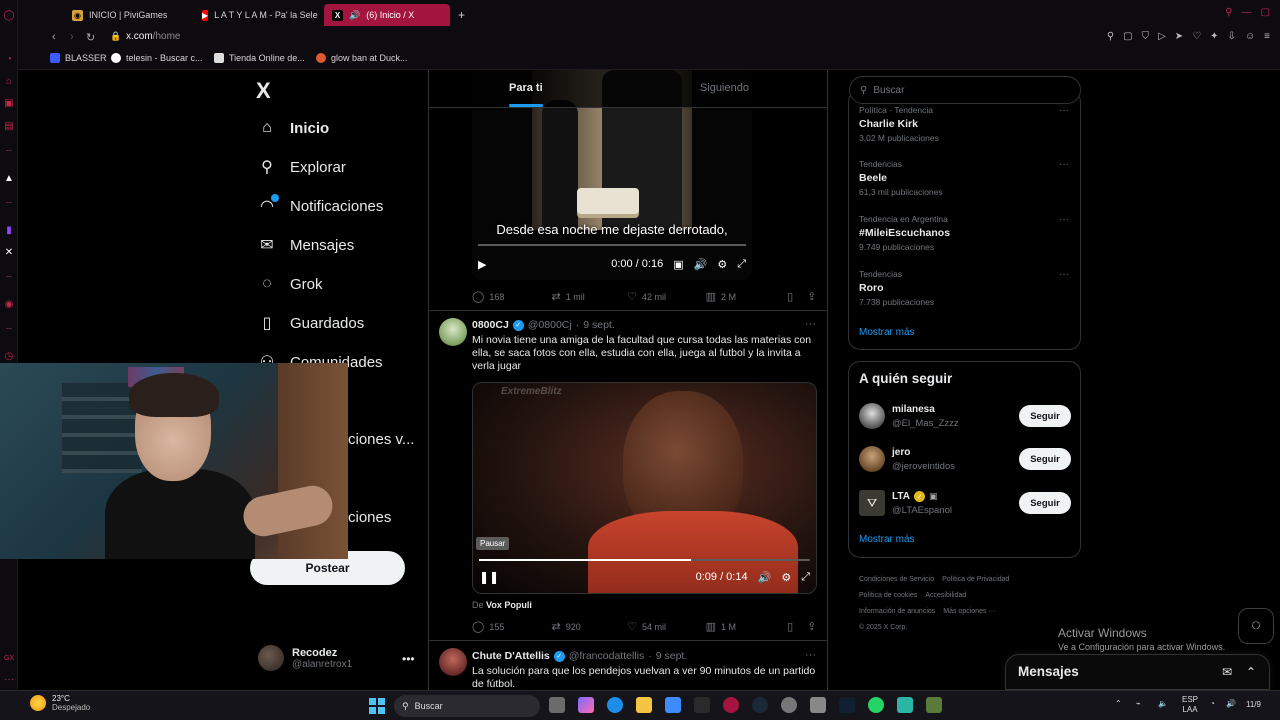 This screenshot has width=1280, height=720. I want to click on trend-item: Tendencias Roro 7.738 publicaciones ···, so click(964, 288).